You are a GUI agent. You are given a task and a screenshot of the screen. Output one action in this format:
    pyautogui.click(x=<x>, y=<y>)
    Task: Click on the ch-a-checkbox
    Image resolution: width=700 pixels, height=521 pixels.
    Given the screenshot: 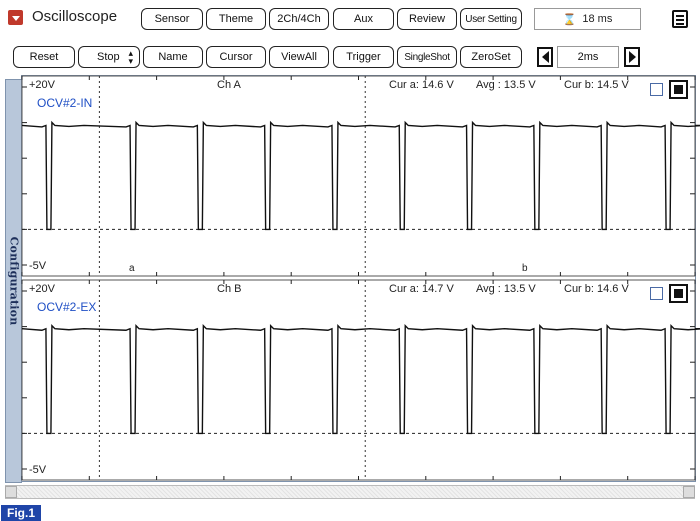 What is the action you would take?
    pyautogui.click(x=656, y=89)
    